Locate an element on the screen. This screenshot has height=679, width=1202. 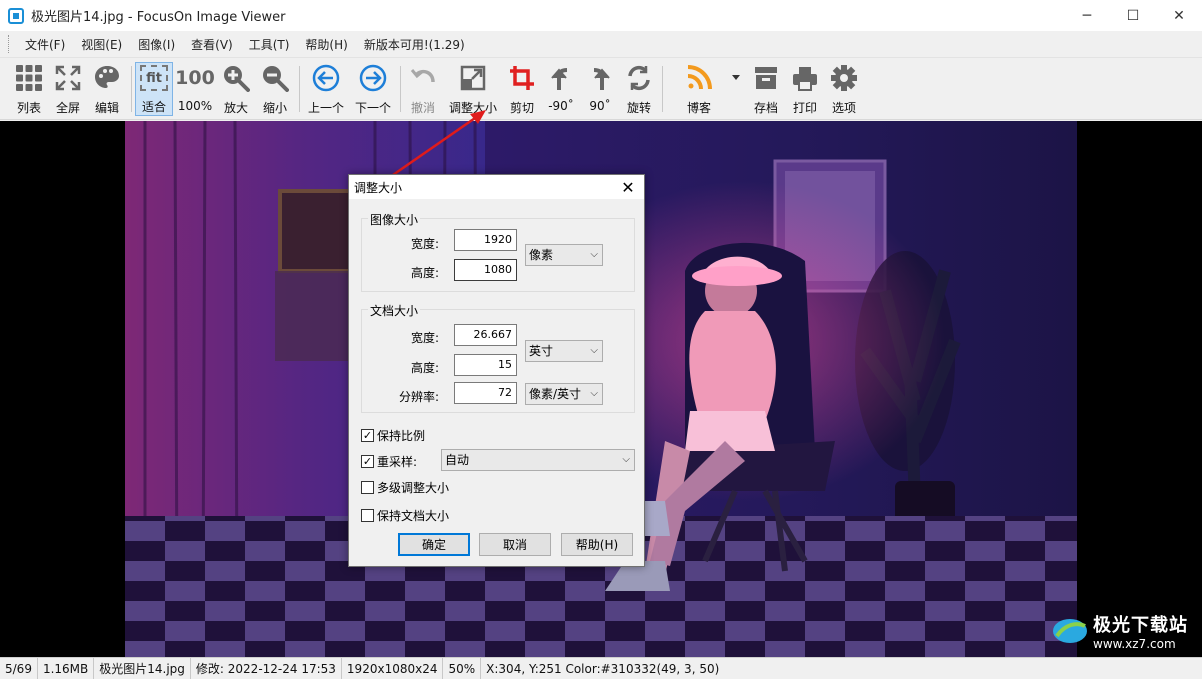
crop-button: 剪切 is located at coordinates (522, 89).